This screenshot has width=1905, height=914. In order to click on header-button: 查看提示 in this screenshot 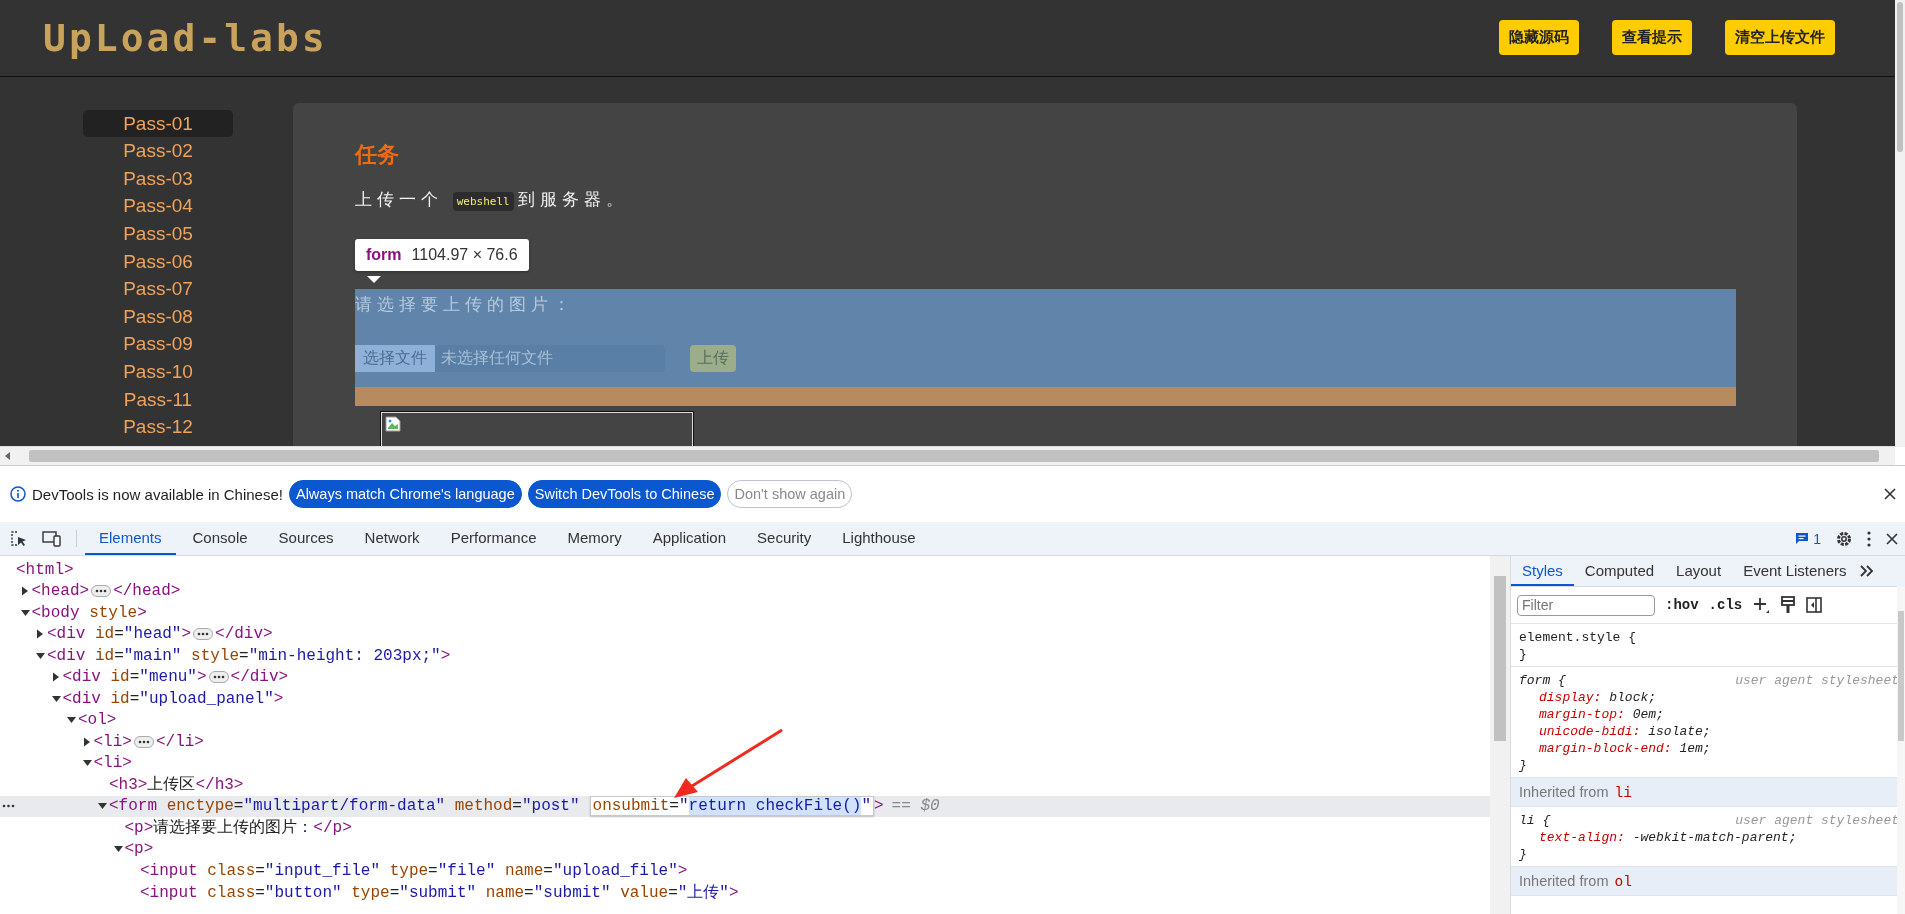, I will do `click(1652, 38)`.